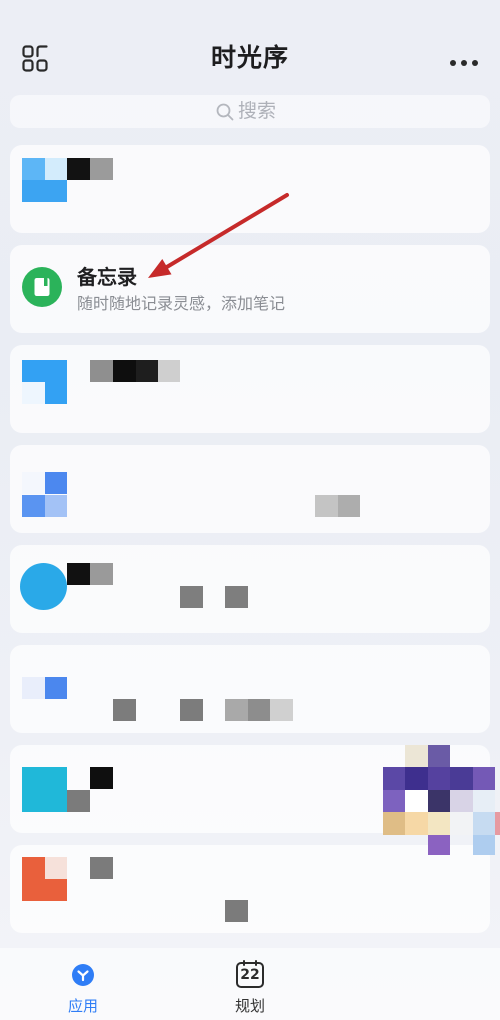 Image resolution: width=500 pixels, height=1020 pixels. I want to click on tab-plan: 22 规划, so click(250, 984).